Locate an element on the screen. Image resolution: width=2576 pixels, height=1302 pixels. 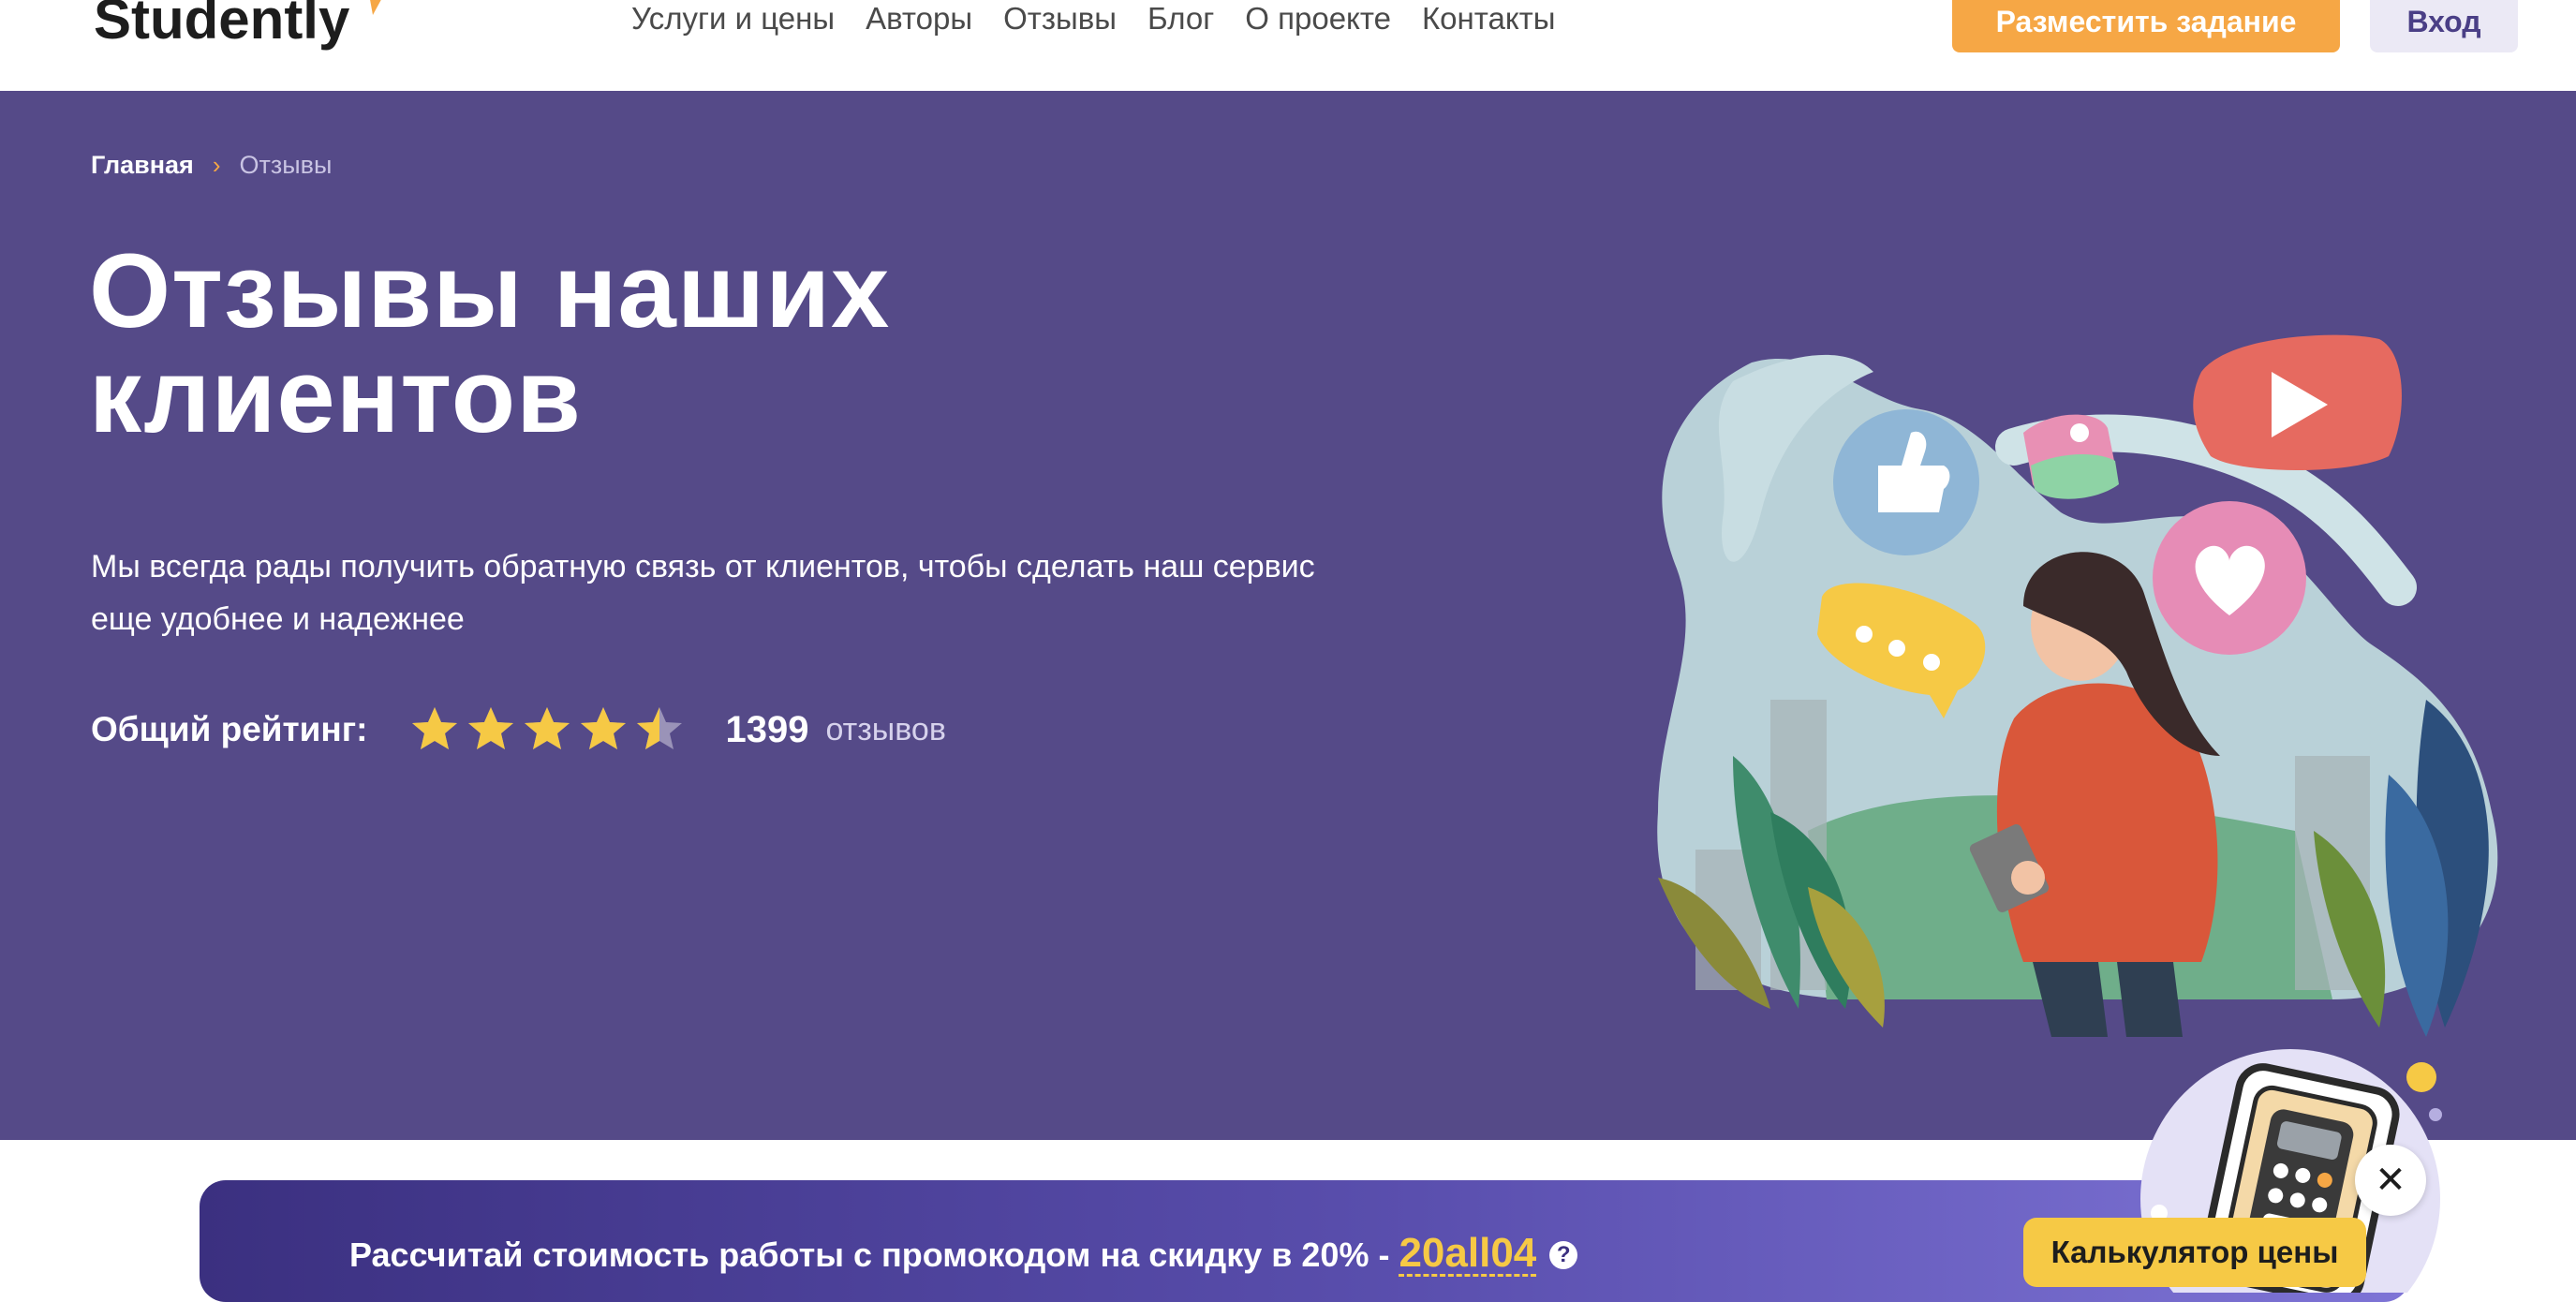
close-icon: ✕ is located at coordinates (2391, 1180).